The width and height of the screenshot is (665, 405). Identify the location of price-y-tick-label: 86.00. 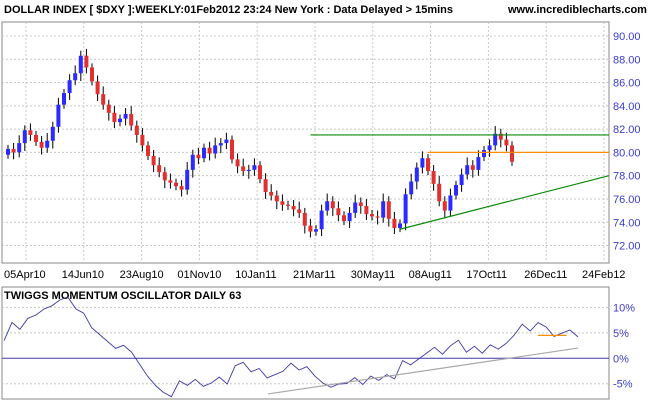
(627, 84).